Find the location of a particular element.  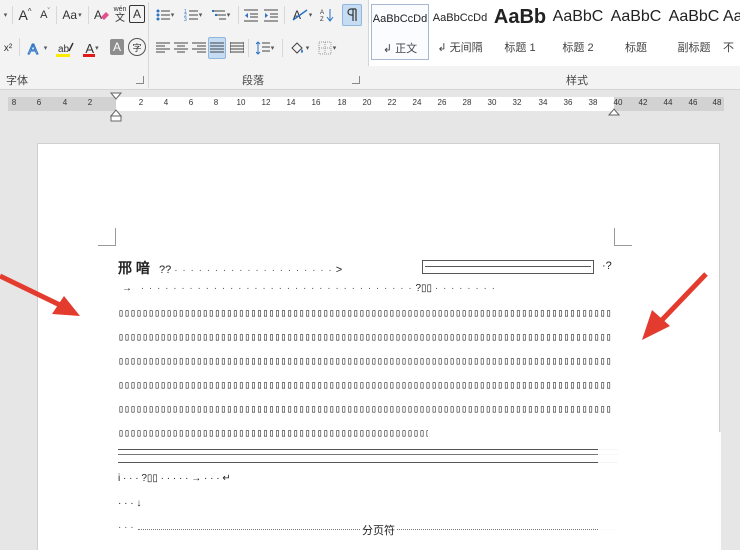

left-indent-marker is located at coordinates (116, 107).